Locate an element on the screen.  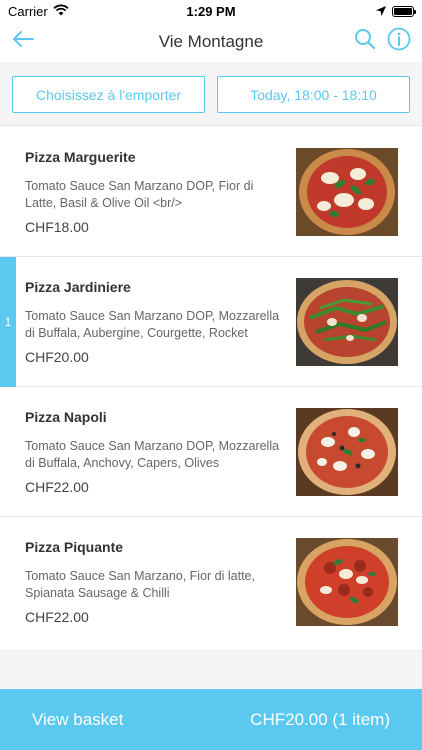
status-bar: Carrier 1:29 PM is located at coordinates (211, 11).